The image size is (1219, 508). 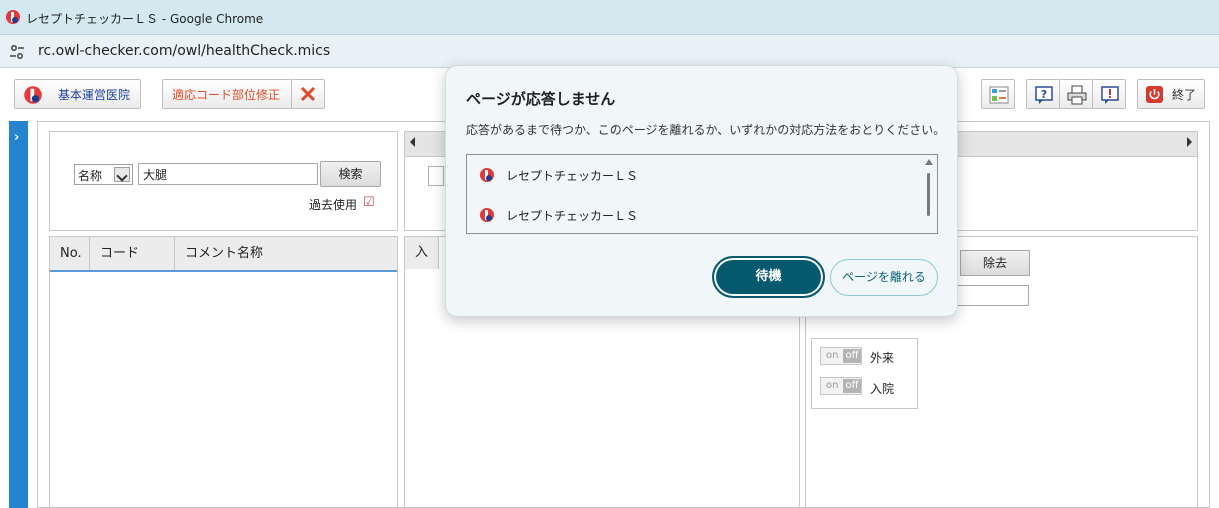 I want to click on chevron-right-icon: ›, so click(x=17, y=137).